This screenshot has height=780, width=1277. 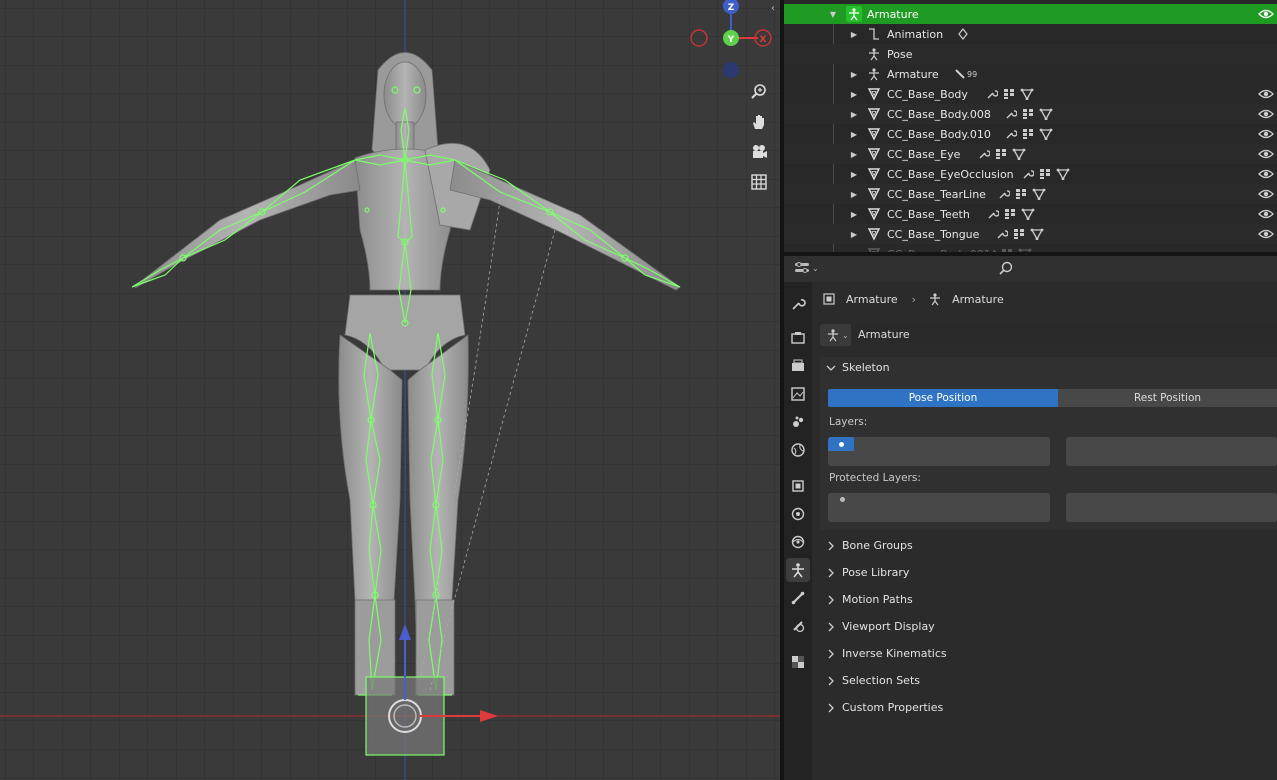 What do you see at coordinates (798, 338) in the screenshot?
I see `render-icon` at bounding box center [798, 338].